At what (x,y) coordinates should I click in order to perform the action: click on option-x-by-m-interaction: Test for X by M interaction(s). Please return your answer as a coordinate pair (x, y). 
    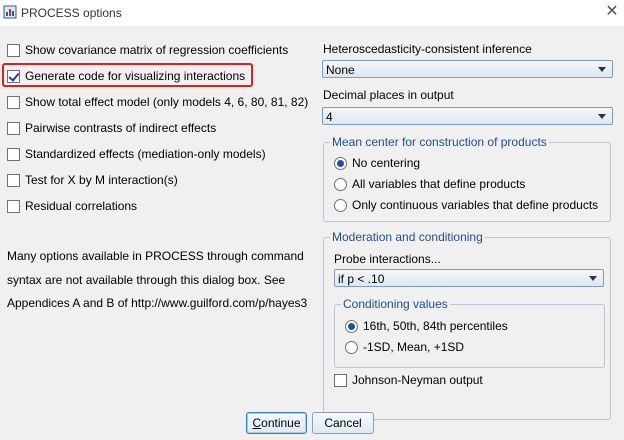
    Looking at the image, I should click on (92, 180).